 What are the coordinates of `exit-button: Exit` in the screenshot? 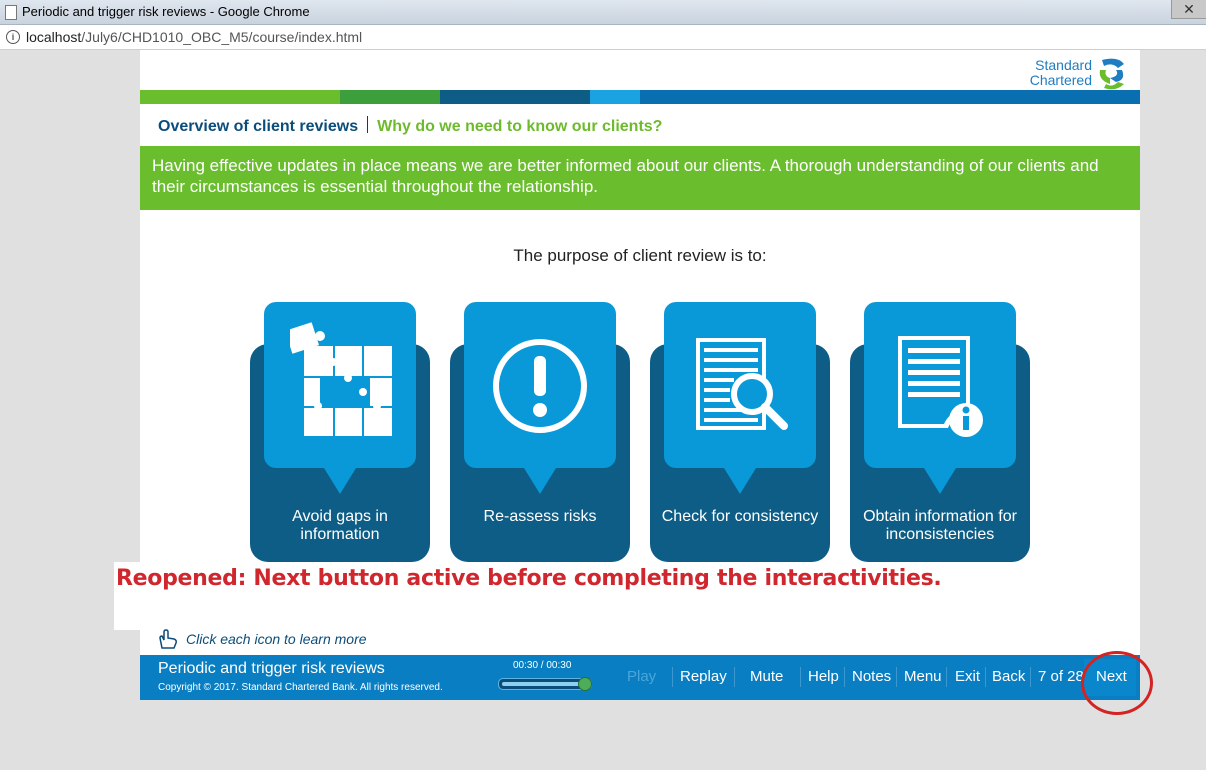 It's located at (967, 676).